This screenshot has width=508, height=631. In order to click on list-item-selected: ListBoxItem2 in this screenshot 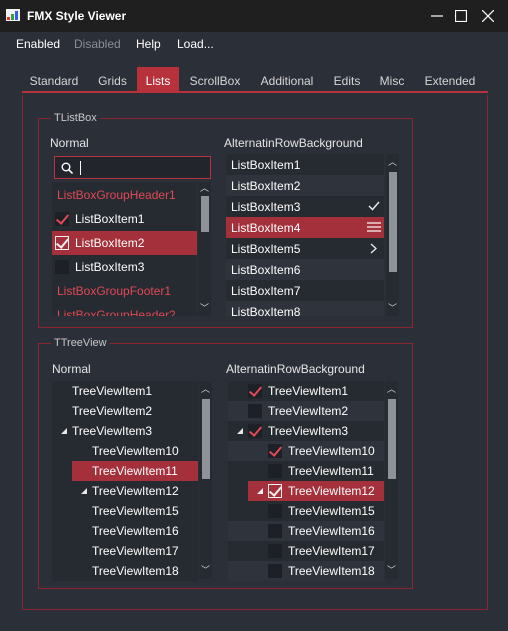, I will do `click(124, 243)`.